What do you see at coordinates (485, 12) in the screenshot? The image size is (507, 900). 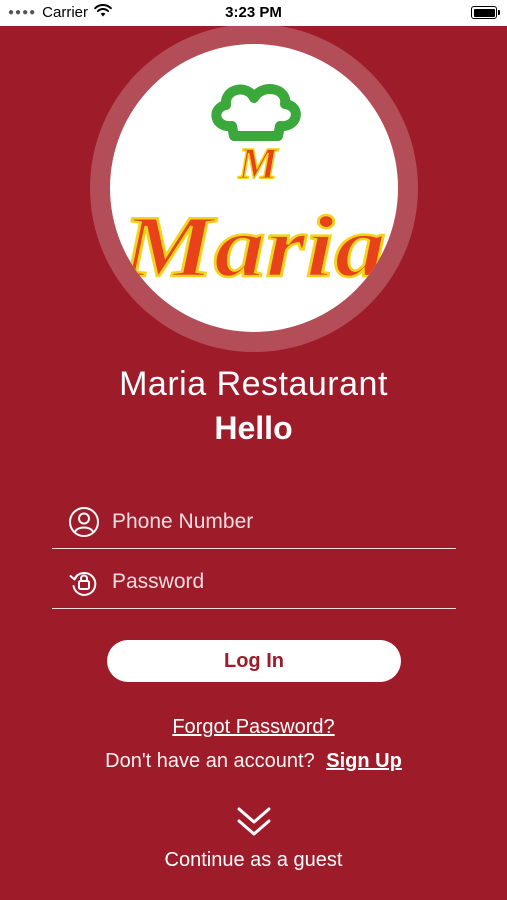 I see `battery-icon` at bounding box center [485, 12].